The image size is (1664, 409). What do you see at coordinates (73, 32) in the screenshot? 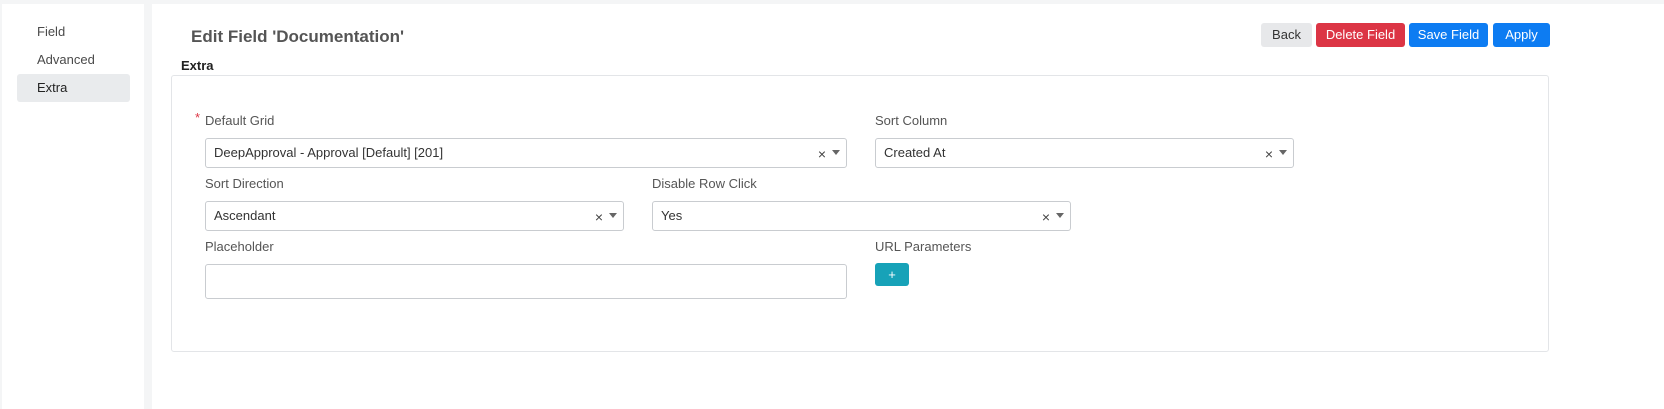
I see `sidebar-item-field: Field` at bounding box center [73, 32].